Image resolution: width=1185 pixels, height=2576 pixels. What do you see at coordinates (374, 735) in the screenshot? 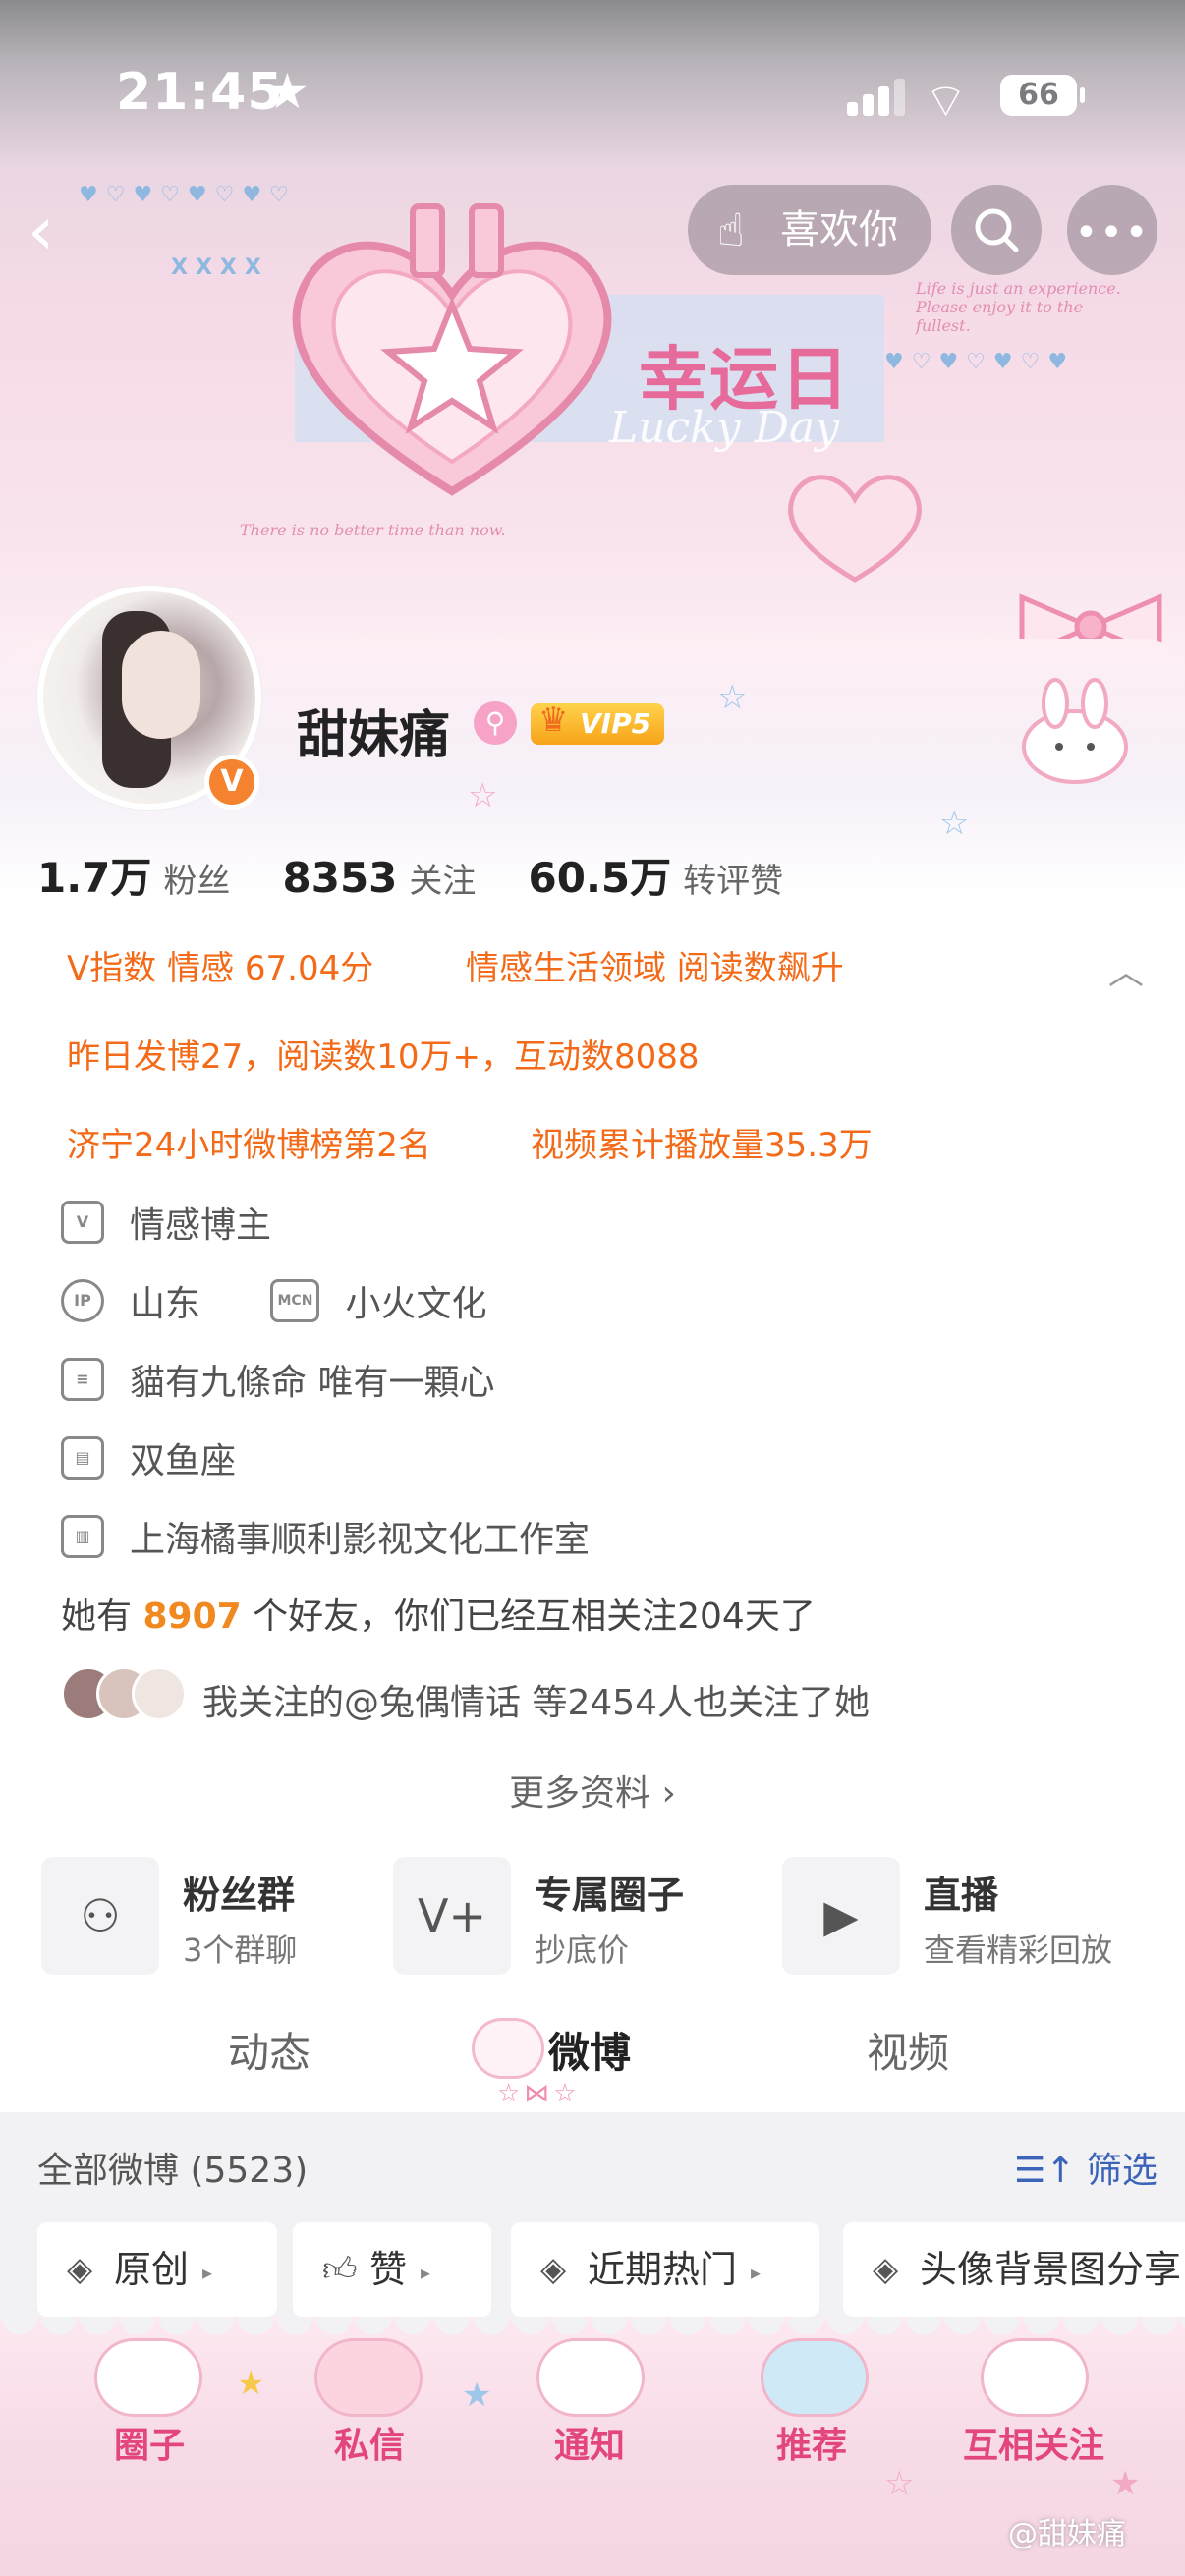
I see `profile-name: 甜妹痛` at bounding box center [374, 735].